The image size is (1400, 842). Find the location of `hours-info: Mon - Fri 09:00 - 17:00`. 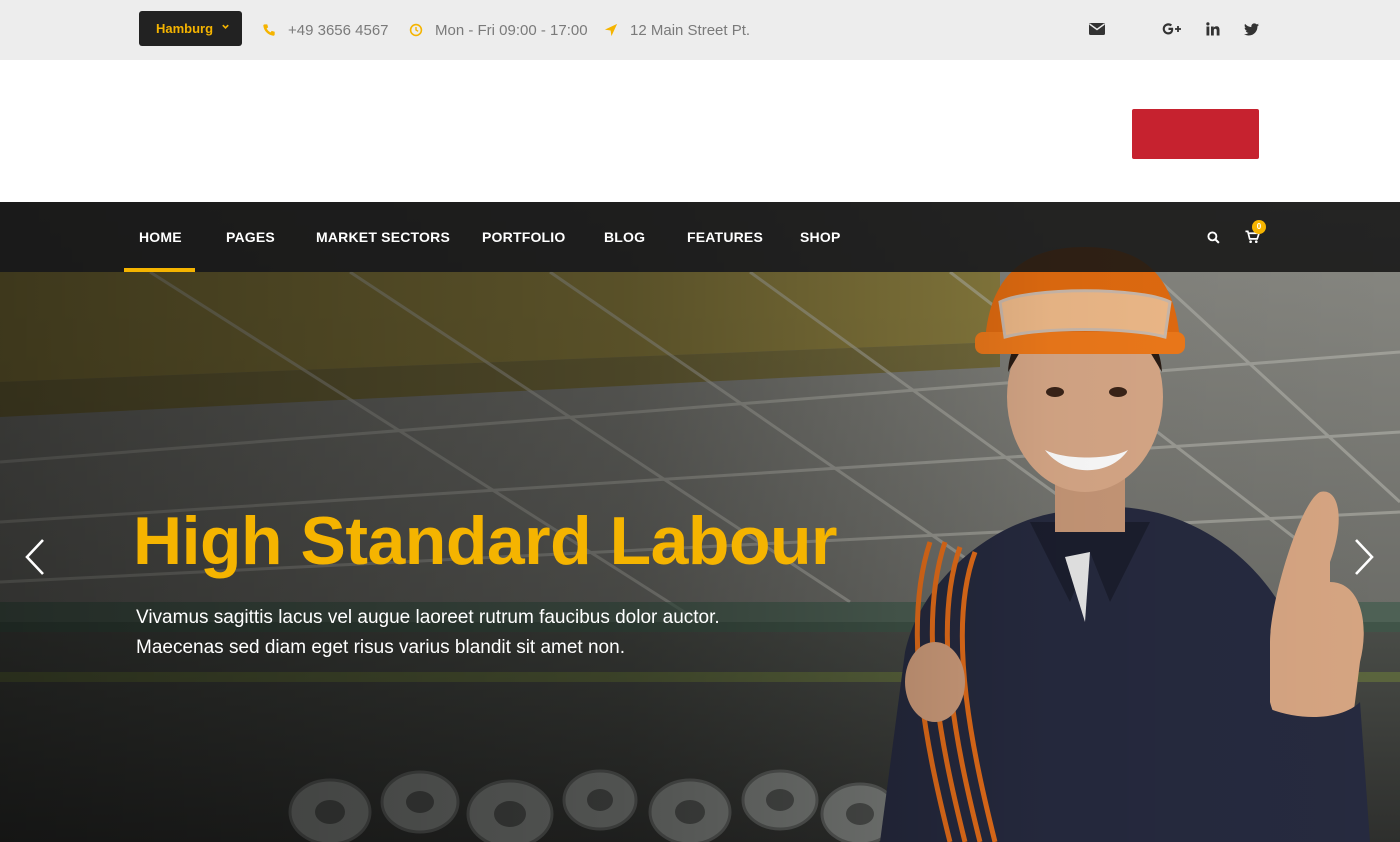

hours-info: Mon - Fri 09:00 - 17:00 is located at coordinates (498, 30).